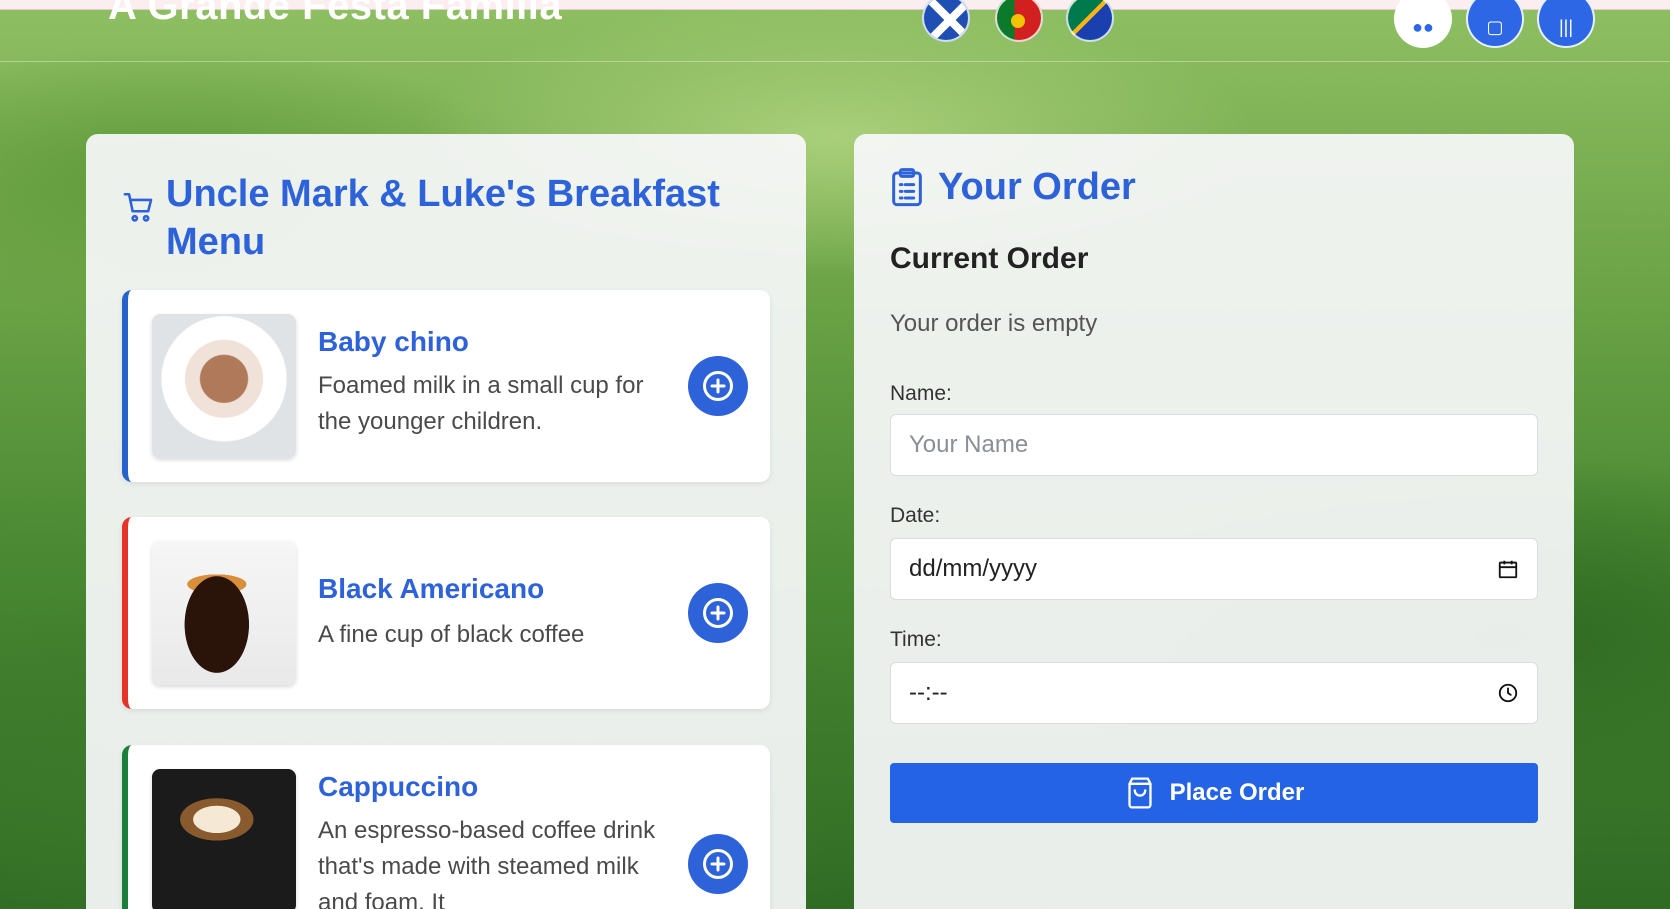  I want to click on portugal-flag-icon, so click(1019, 21).